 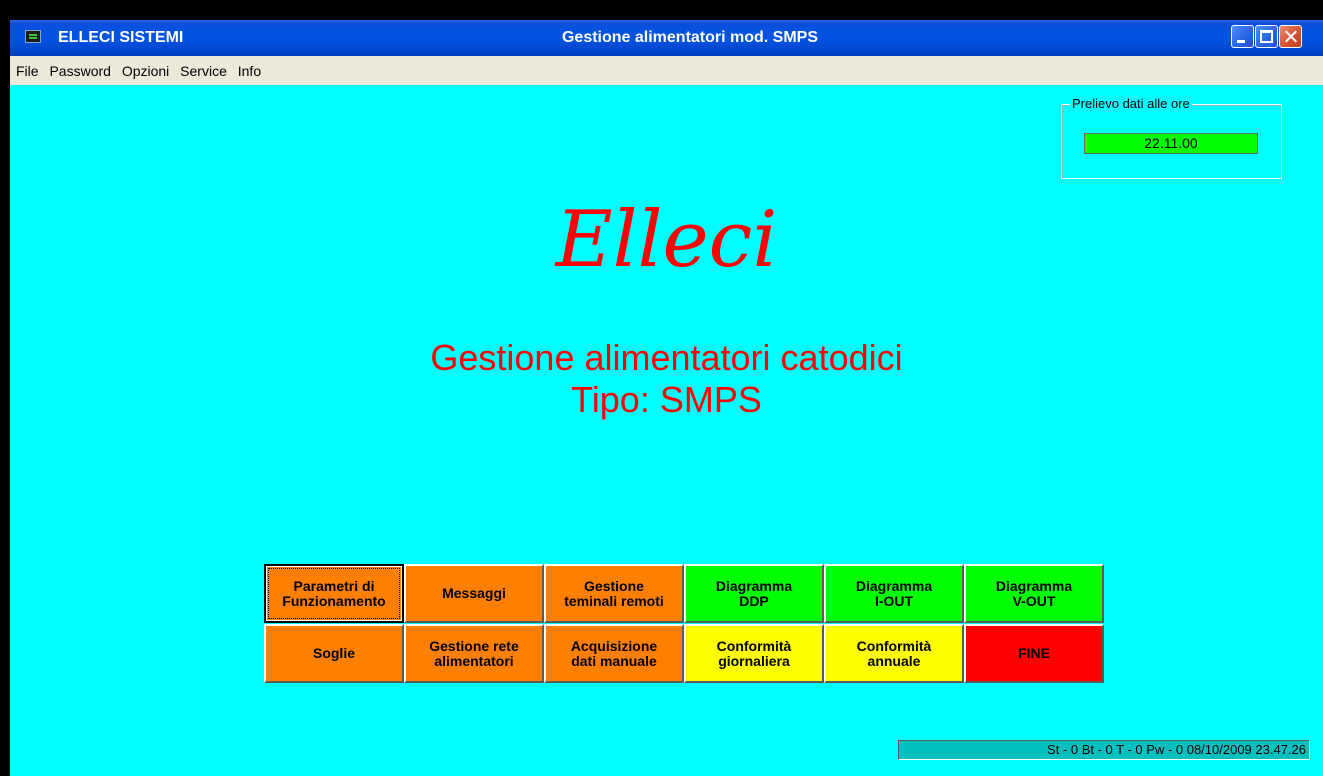 I want to click on fine-button: FINE, so click(x=1034, y=653).